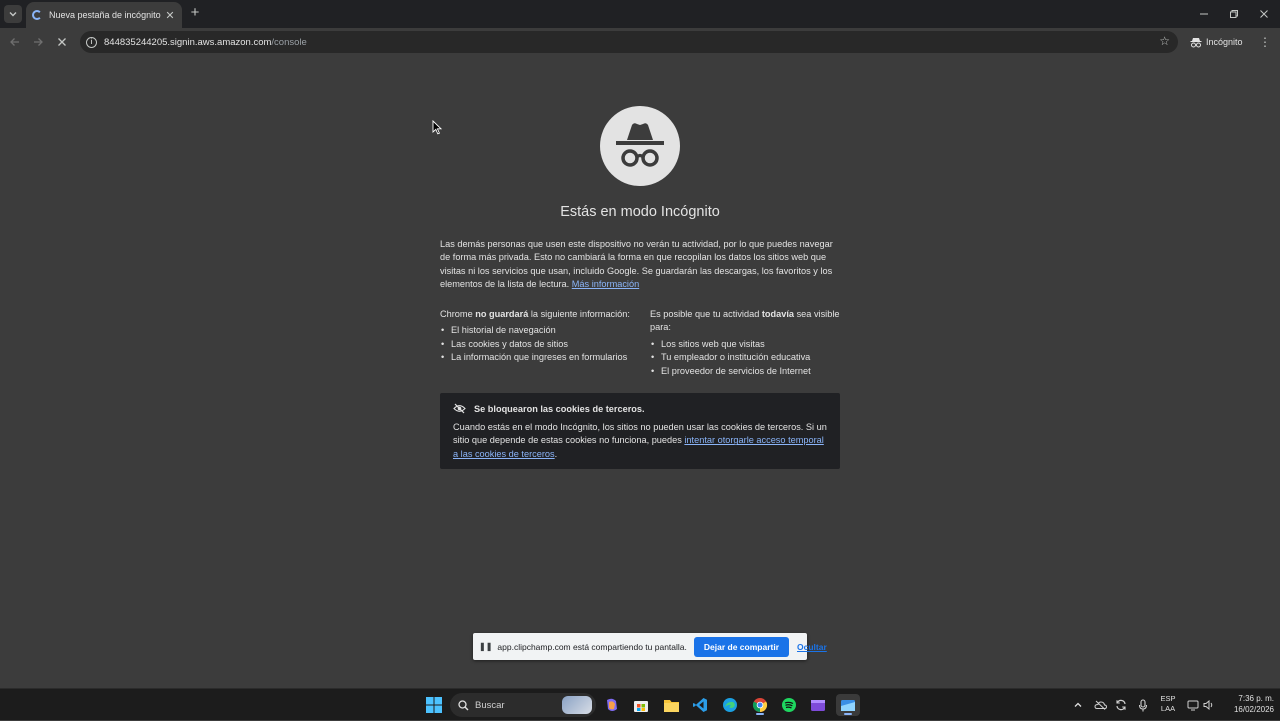 The height and width of the screenshot is (721, 1280). I want to click on minimize-button, so click(1204, 14).